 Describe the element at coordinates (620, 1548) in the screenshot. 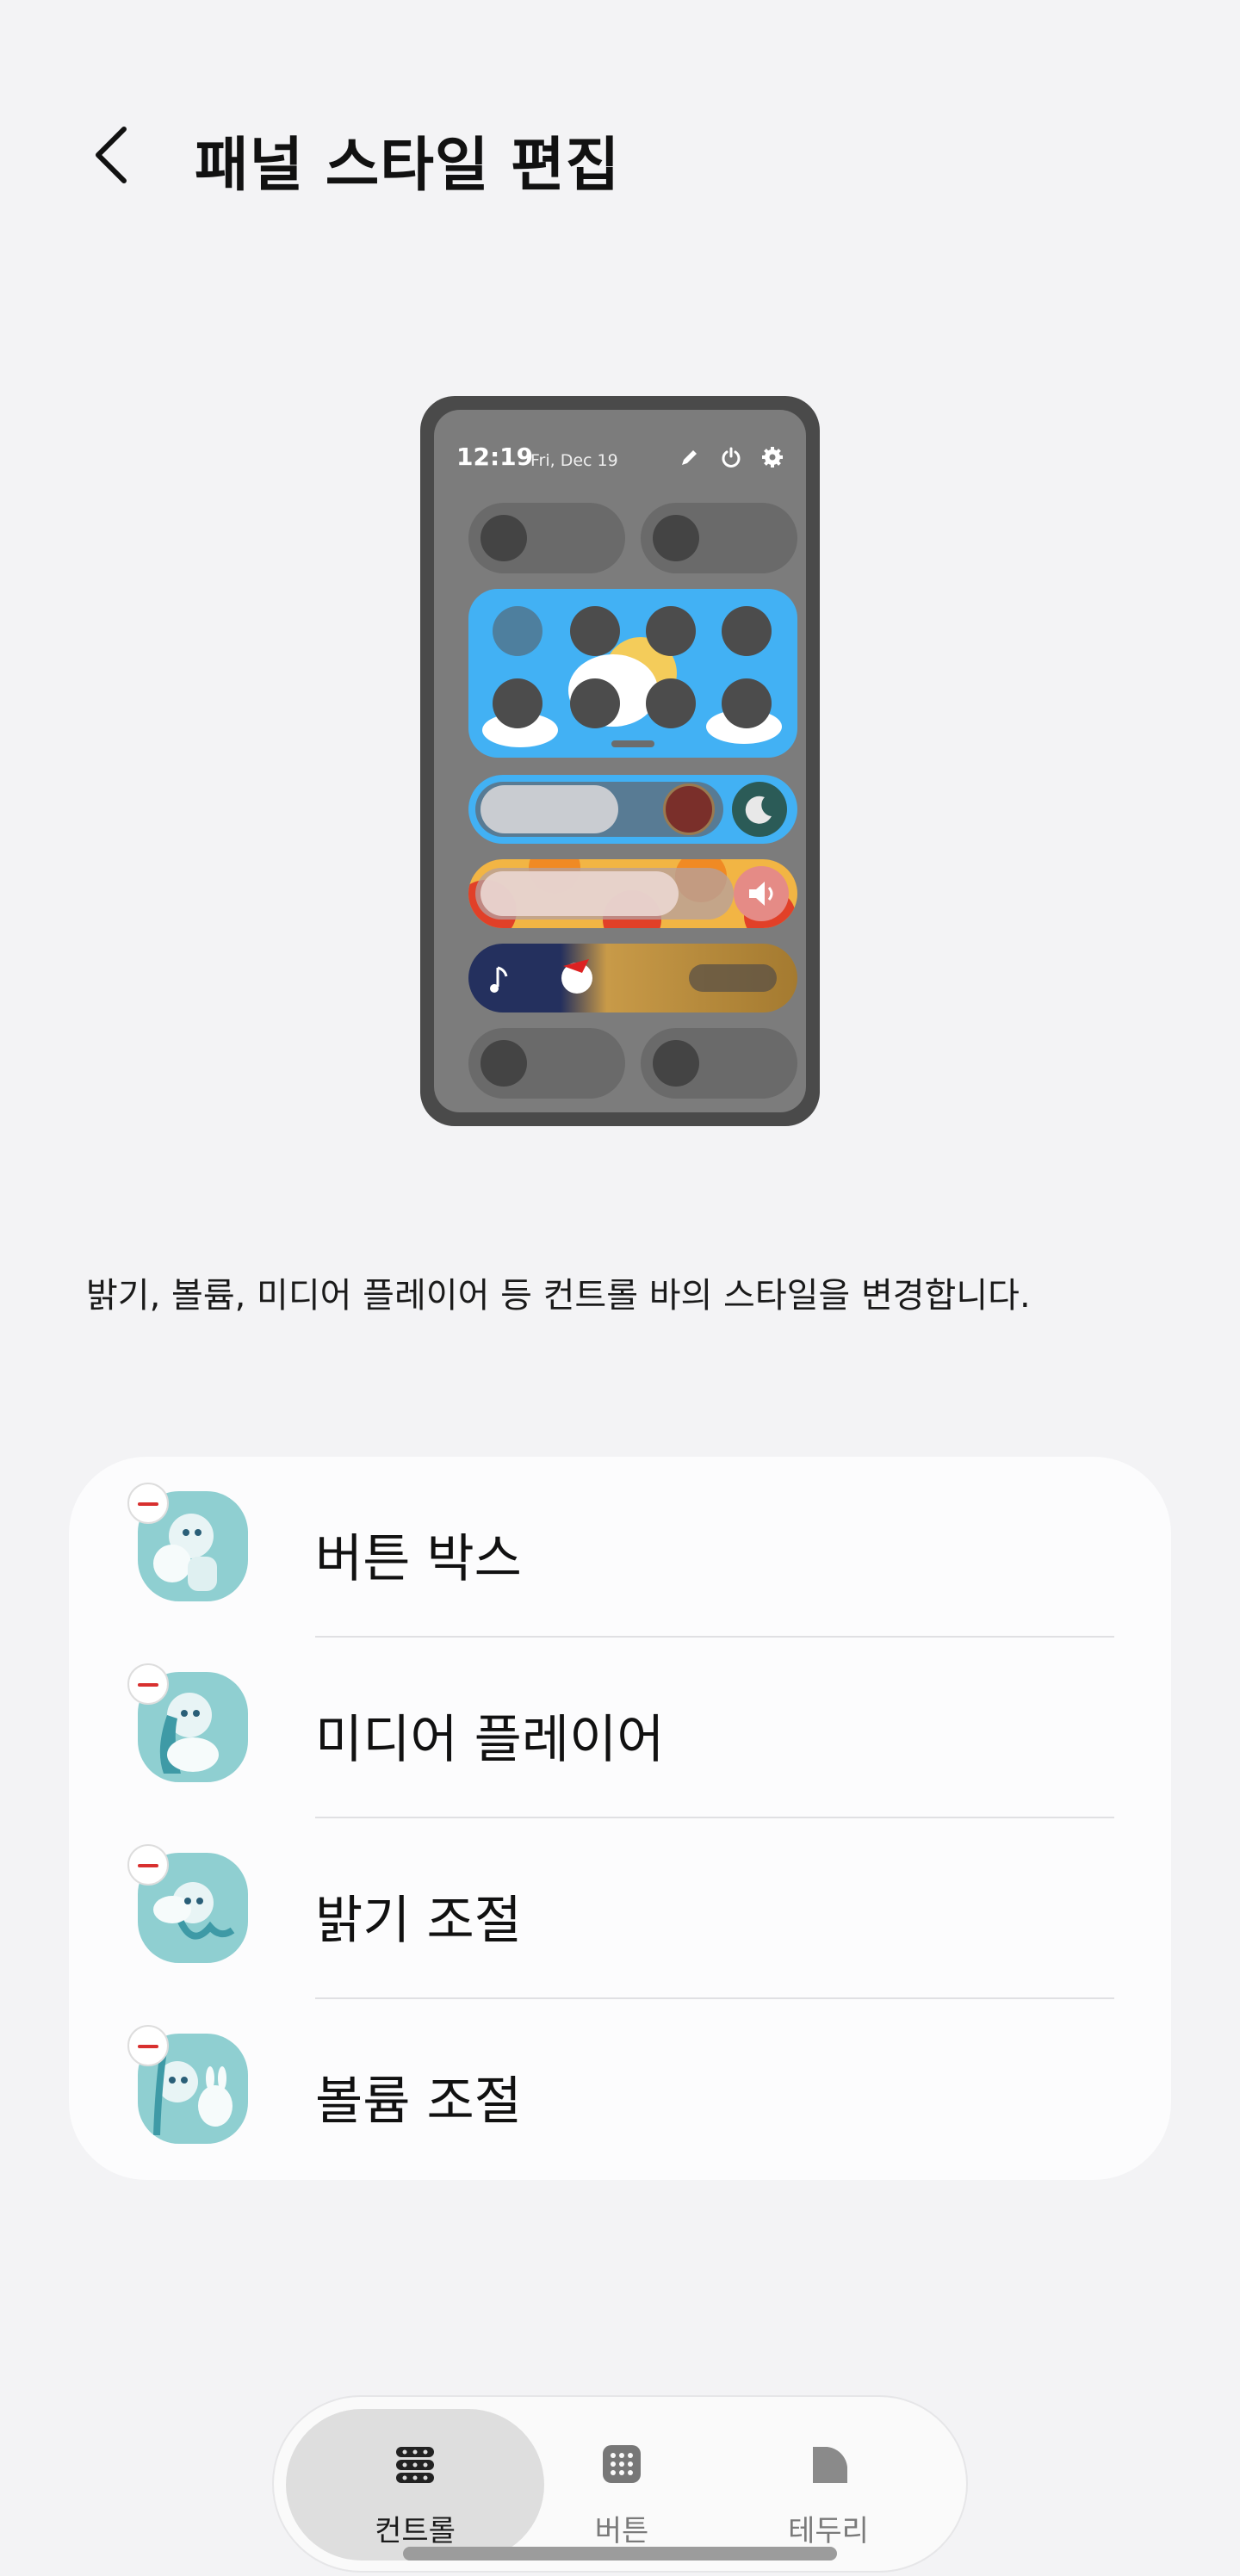

I see `list-item-button-box: 버튼 박스` at that location.